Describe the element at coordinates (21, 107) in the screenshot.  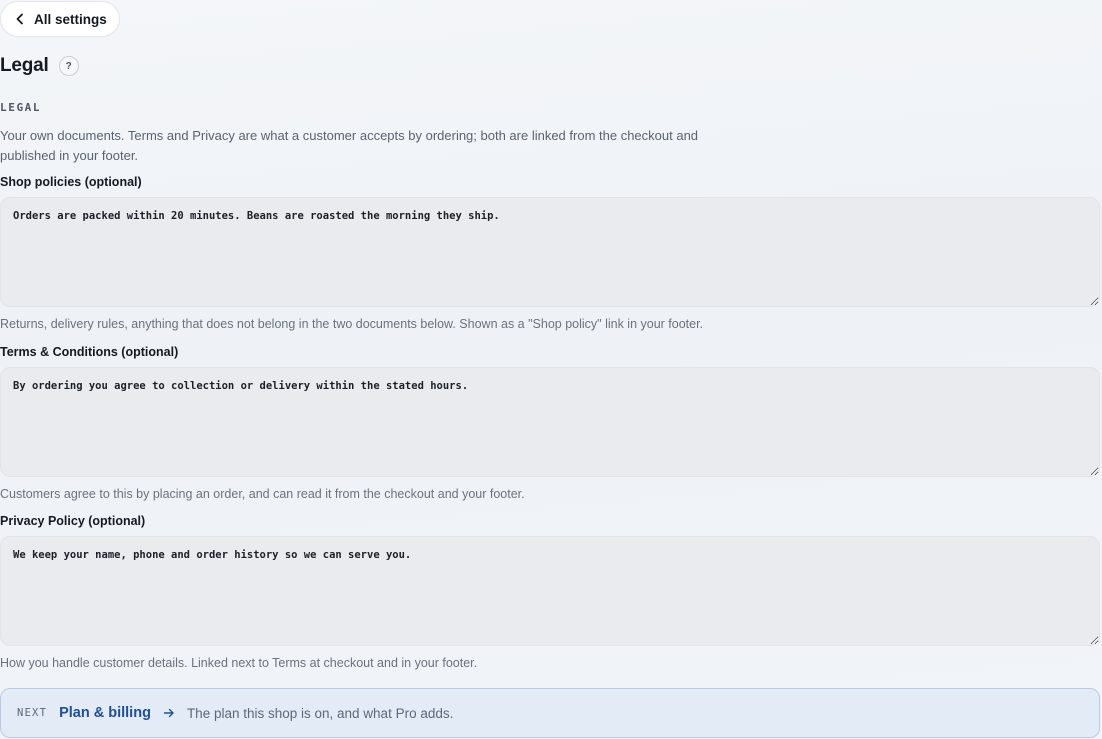
I see `section-label: LEGAL` at that location.